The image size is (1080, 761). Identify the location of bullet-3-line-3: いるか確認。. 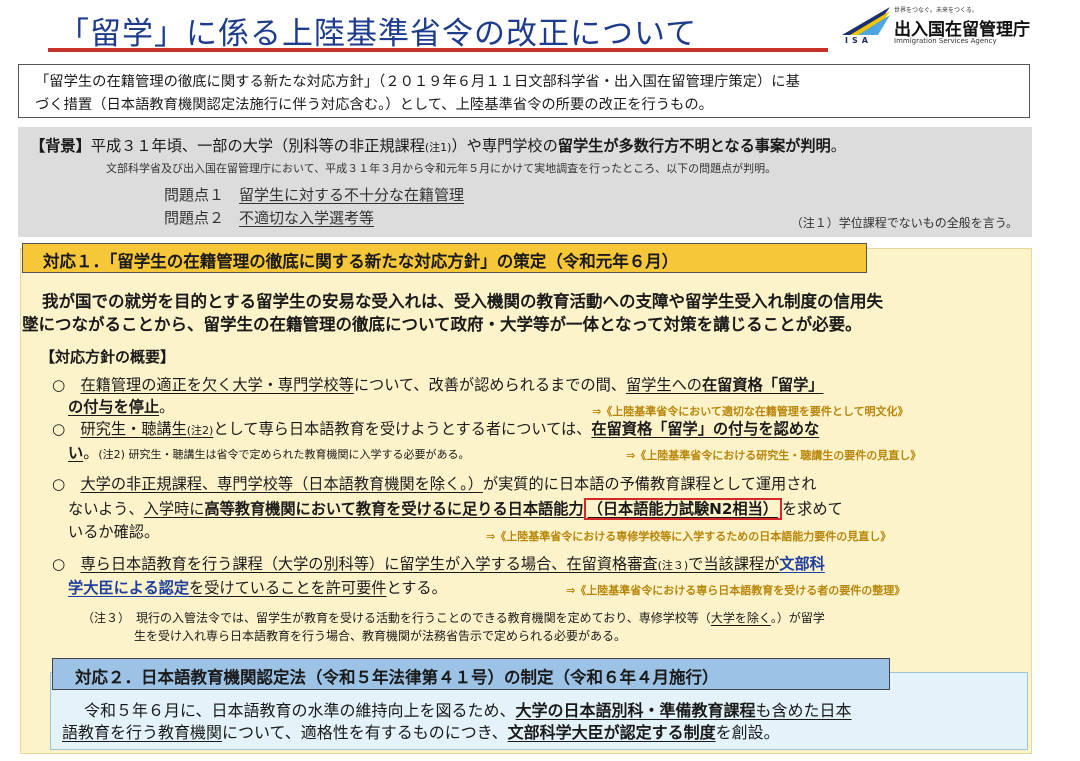
(113, 532).